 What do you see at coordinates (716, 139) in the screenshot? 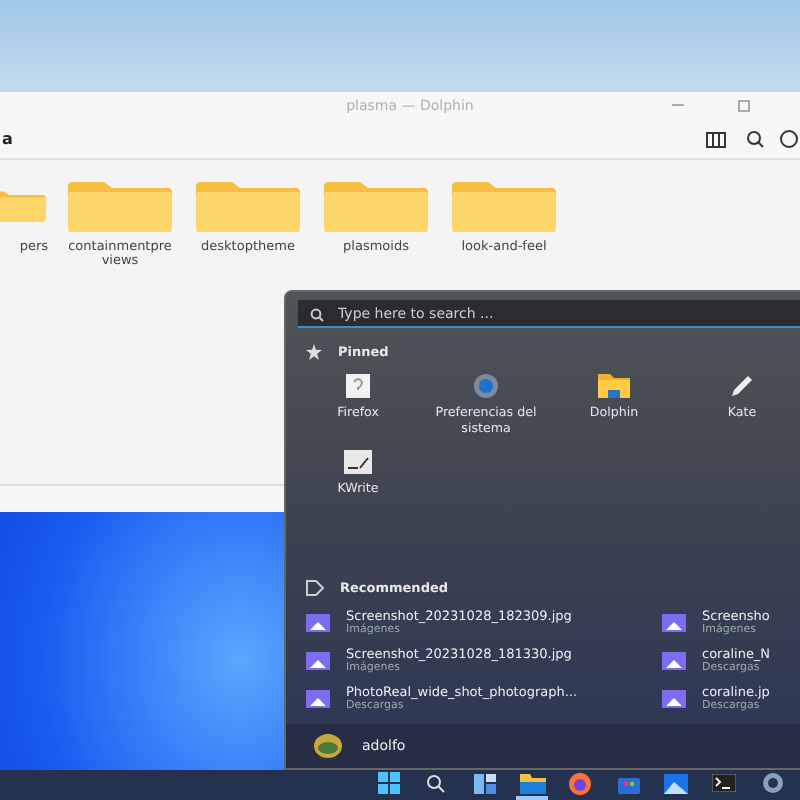
I see `columns-view-icon` at bounding box center [716, 139].